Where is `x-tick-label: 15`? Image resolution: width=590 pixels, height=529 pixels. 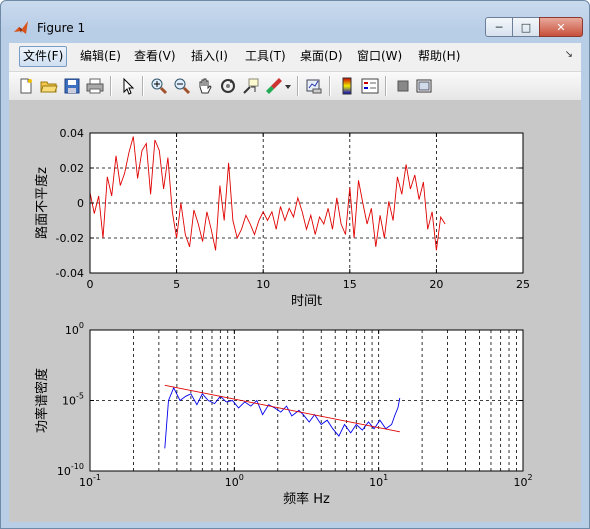
x-tick-label: 15 is located at coordinates (350, 284).